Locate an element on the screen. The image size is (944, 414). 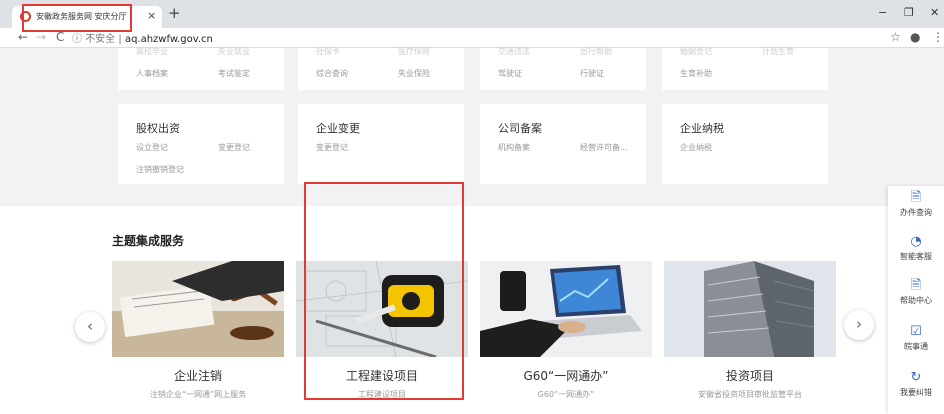
card-title: 公司备案 is located at coordinates (520, 128).